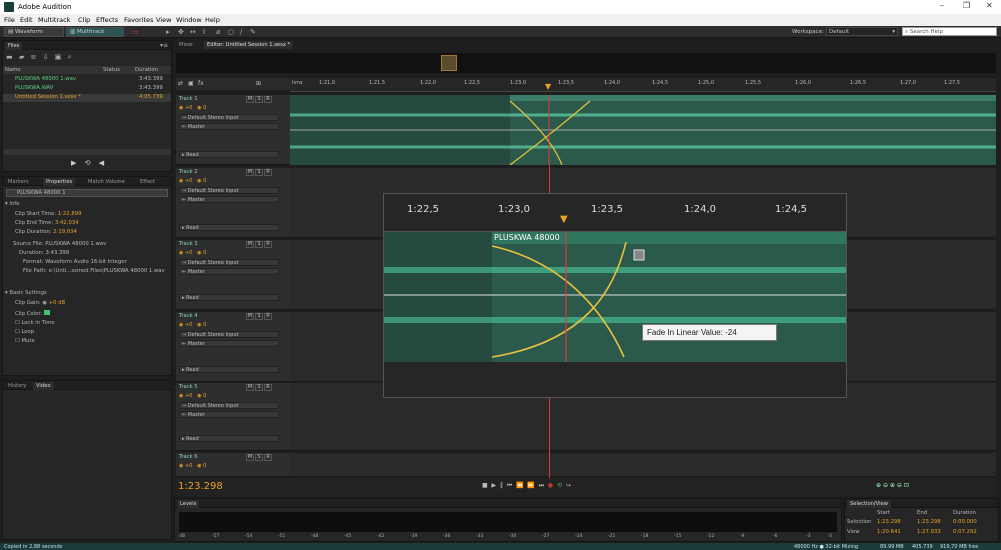 The height and width of the screenshot is (550, 1001). What do you see at coordinates (87, 193) in the screenshot?
I see `clip-name-field: PLUSKWA 48000 1` at bounding box center [87, 193].